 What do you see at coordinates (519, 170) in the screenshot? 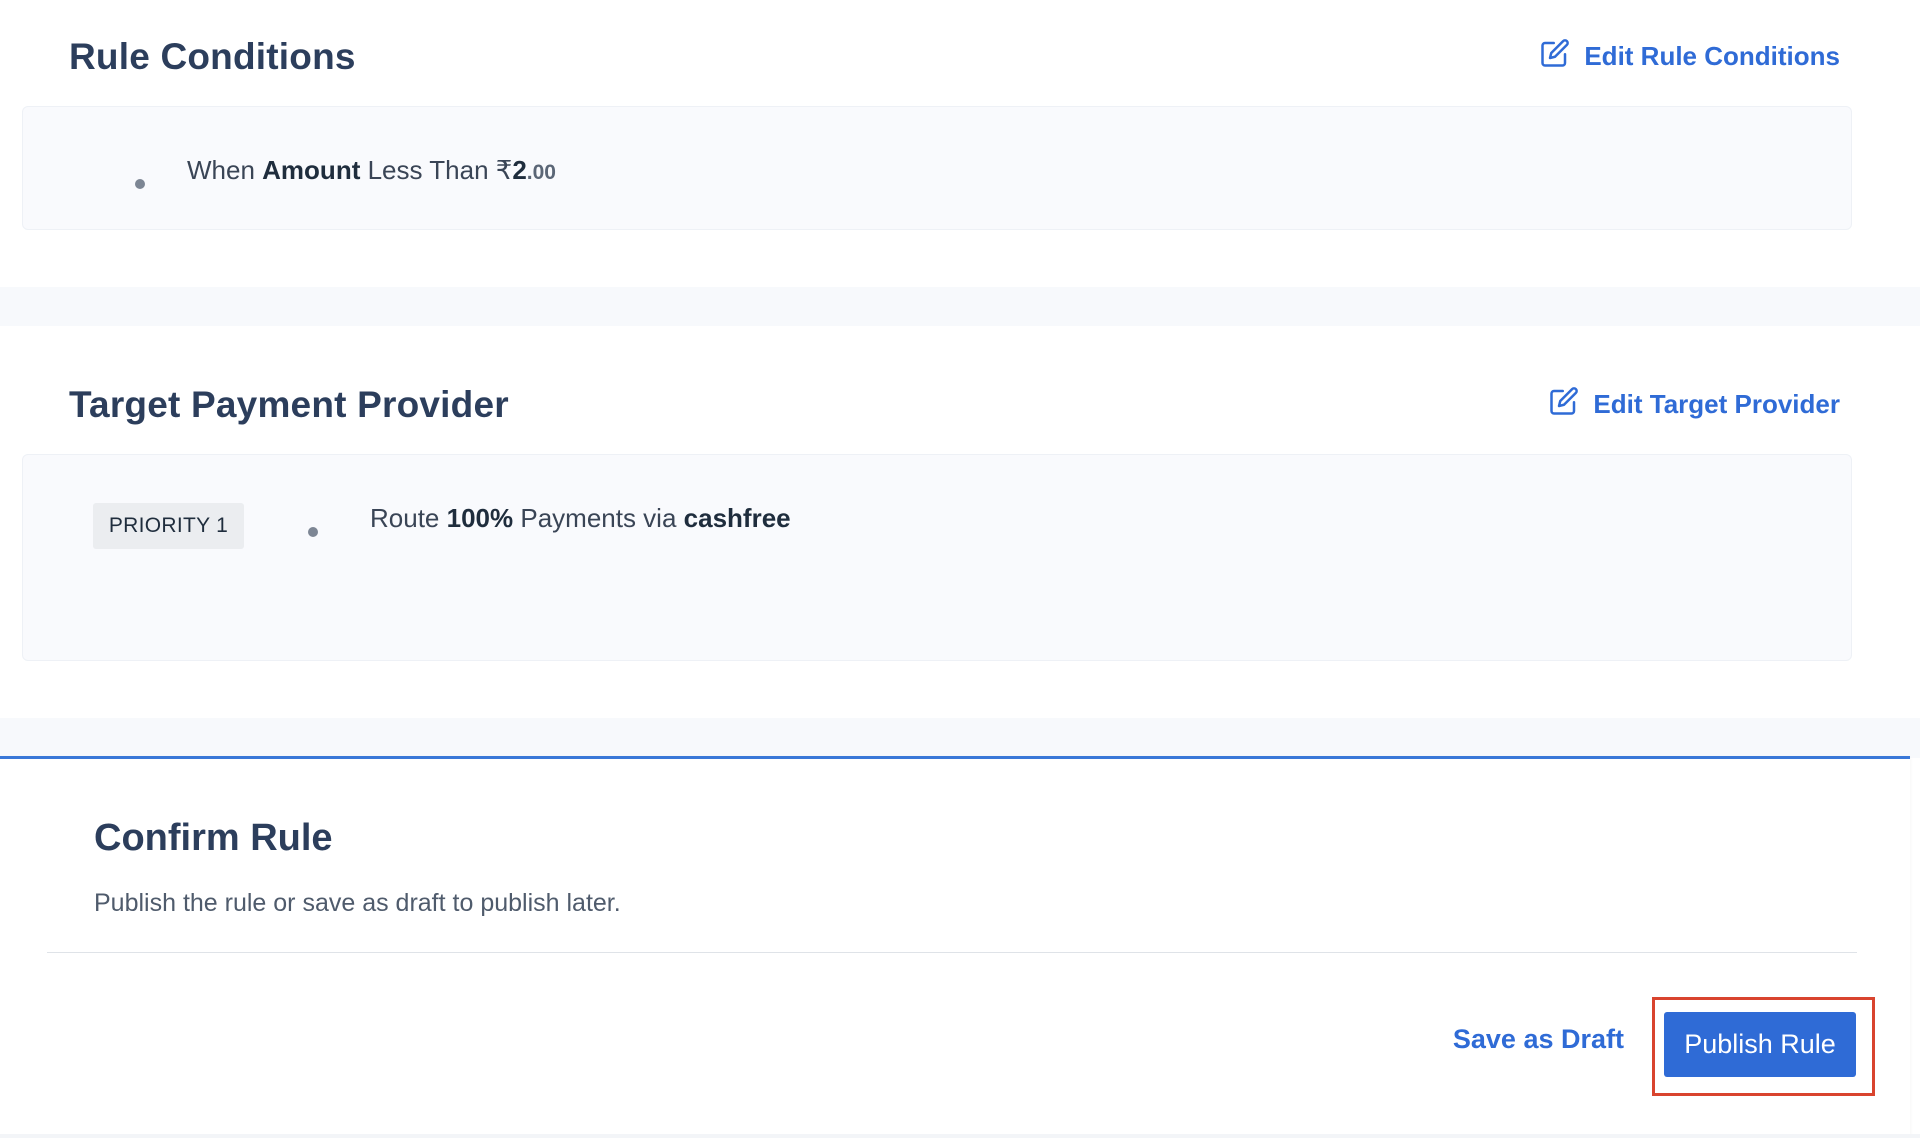
I see `condition-amount: 2` at bounding box center [519, 170].